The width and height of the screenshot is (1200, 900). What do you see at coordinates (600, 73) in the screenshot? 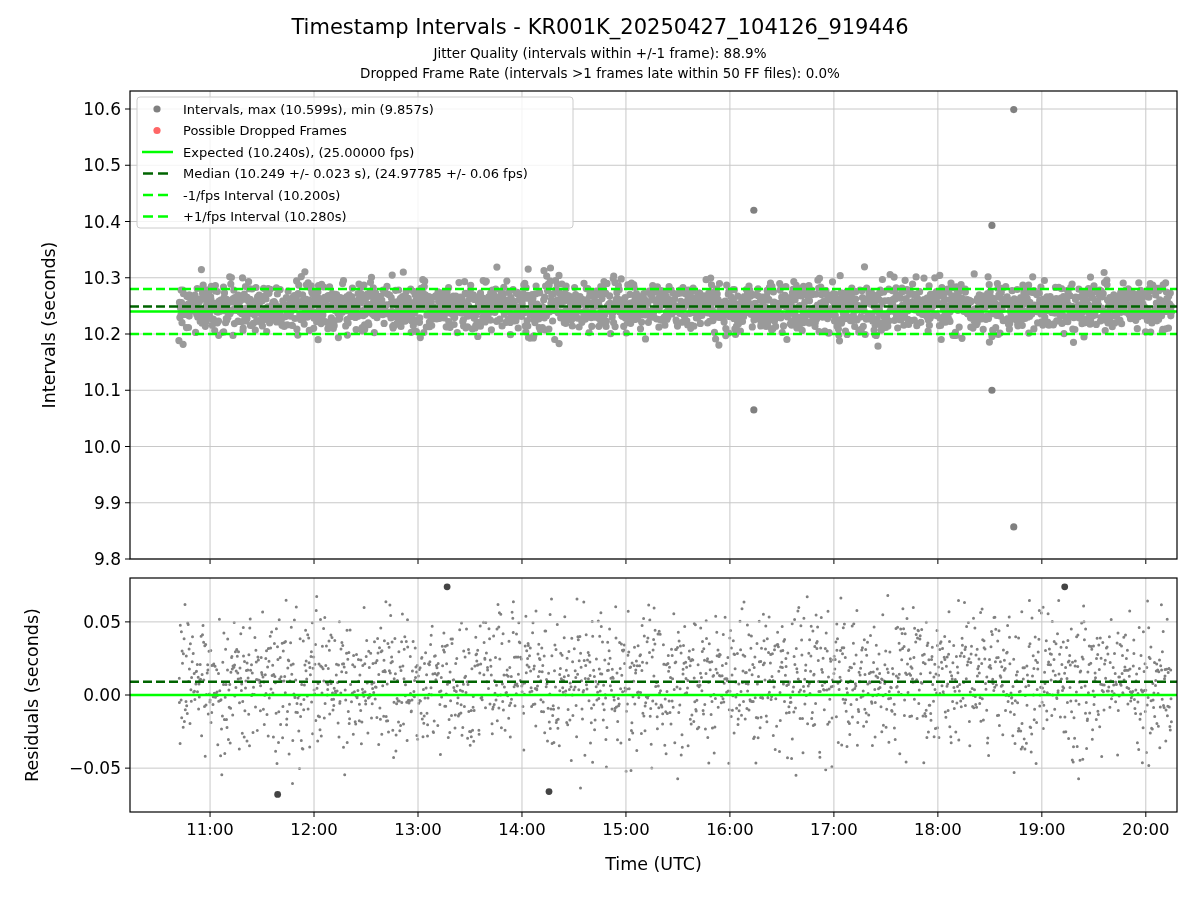
I see `chart-subtitle: Dropped Frame Rate (intervals >1 frames late within 50 FF files): 0.0%` at bounding box center [600, 73].